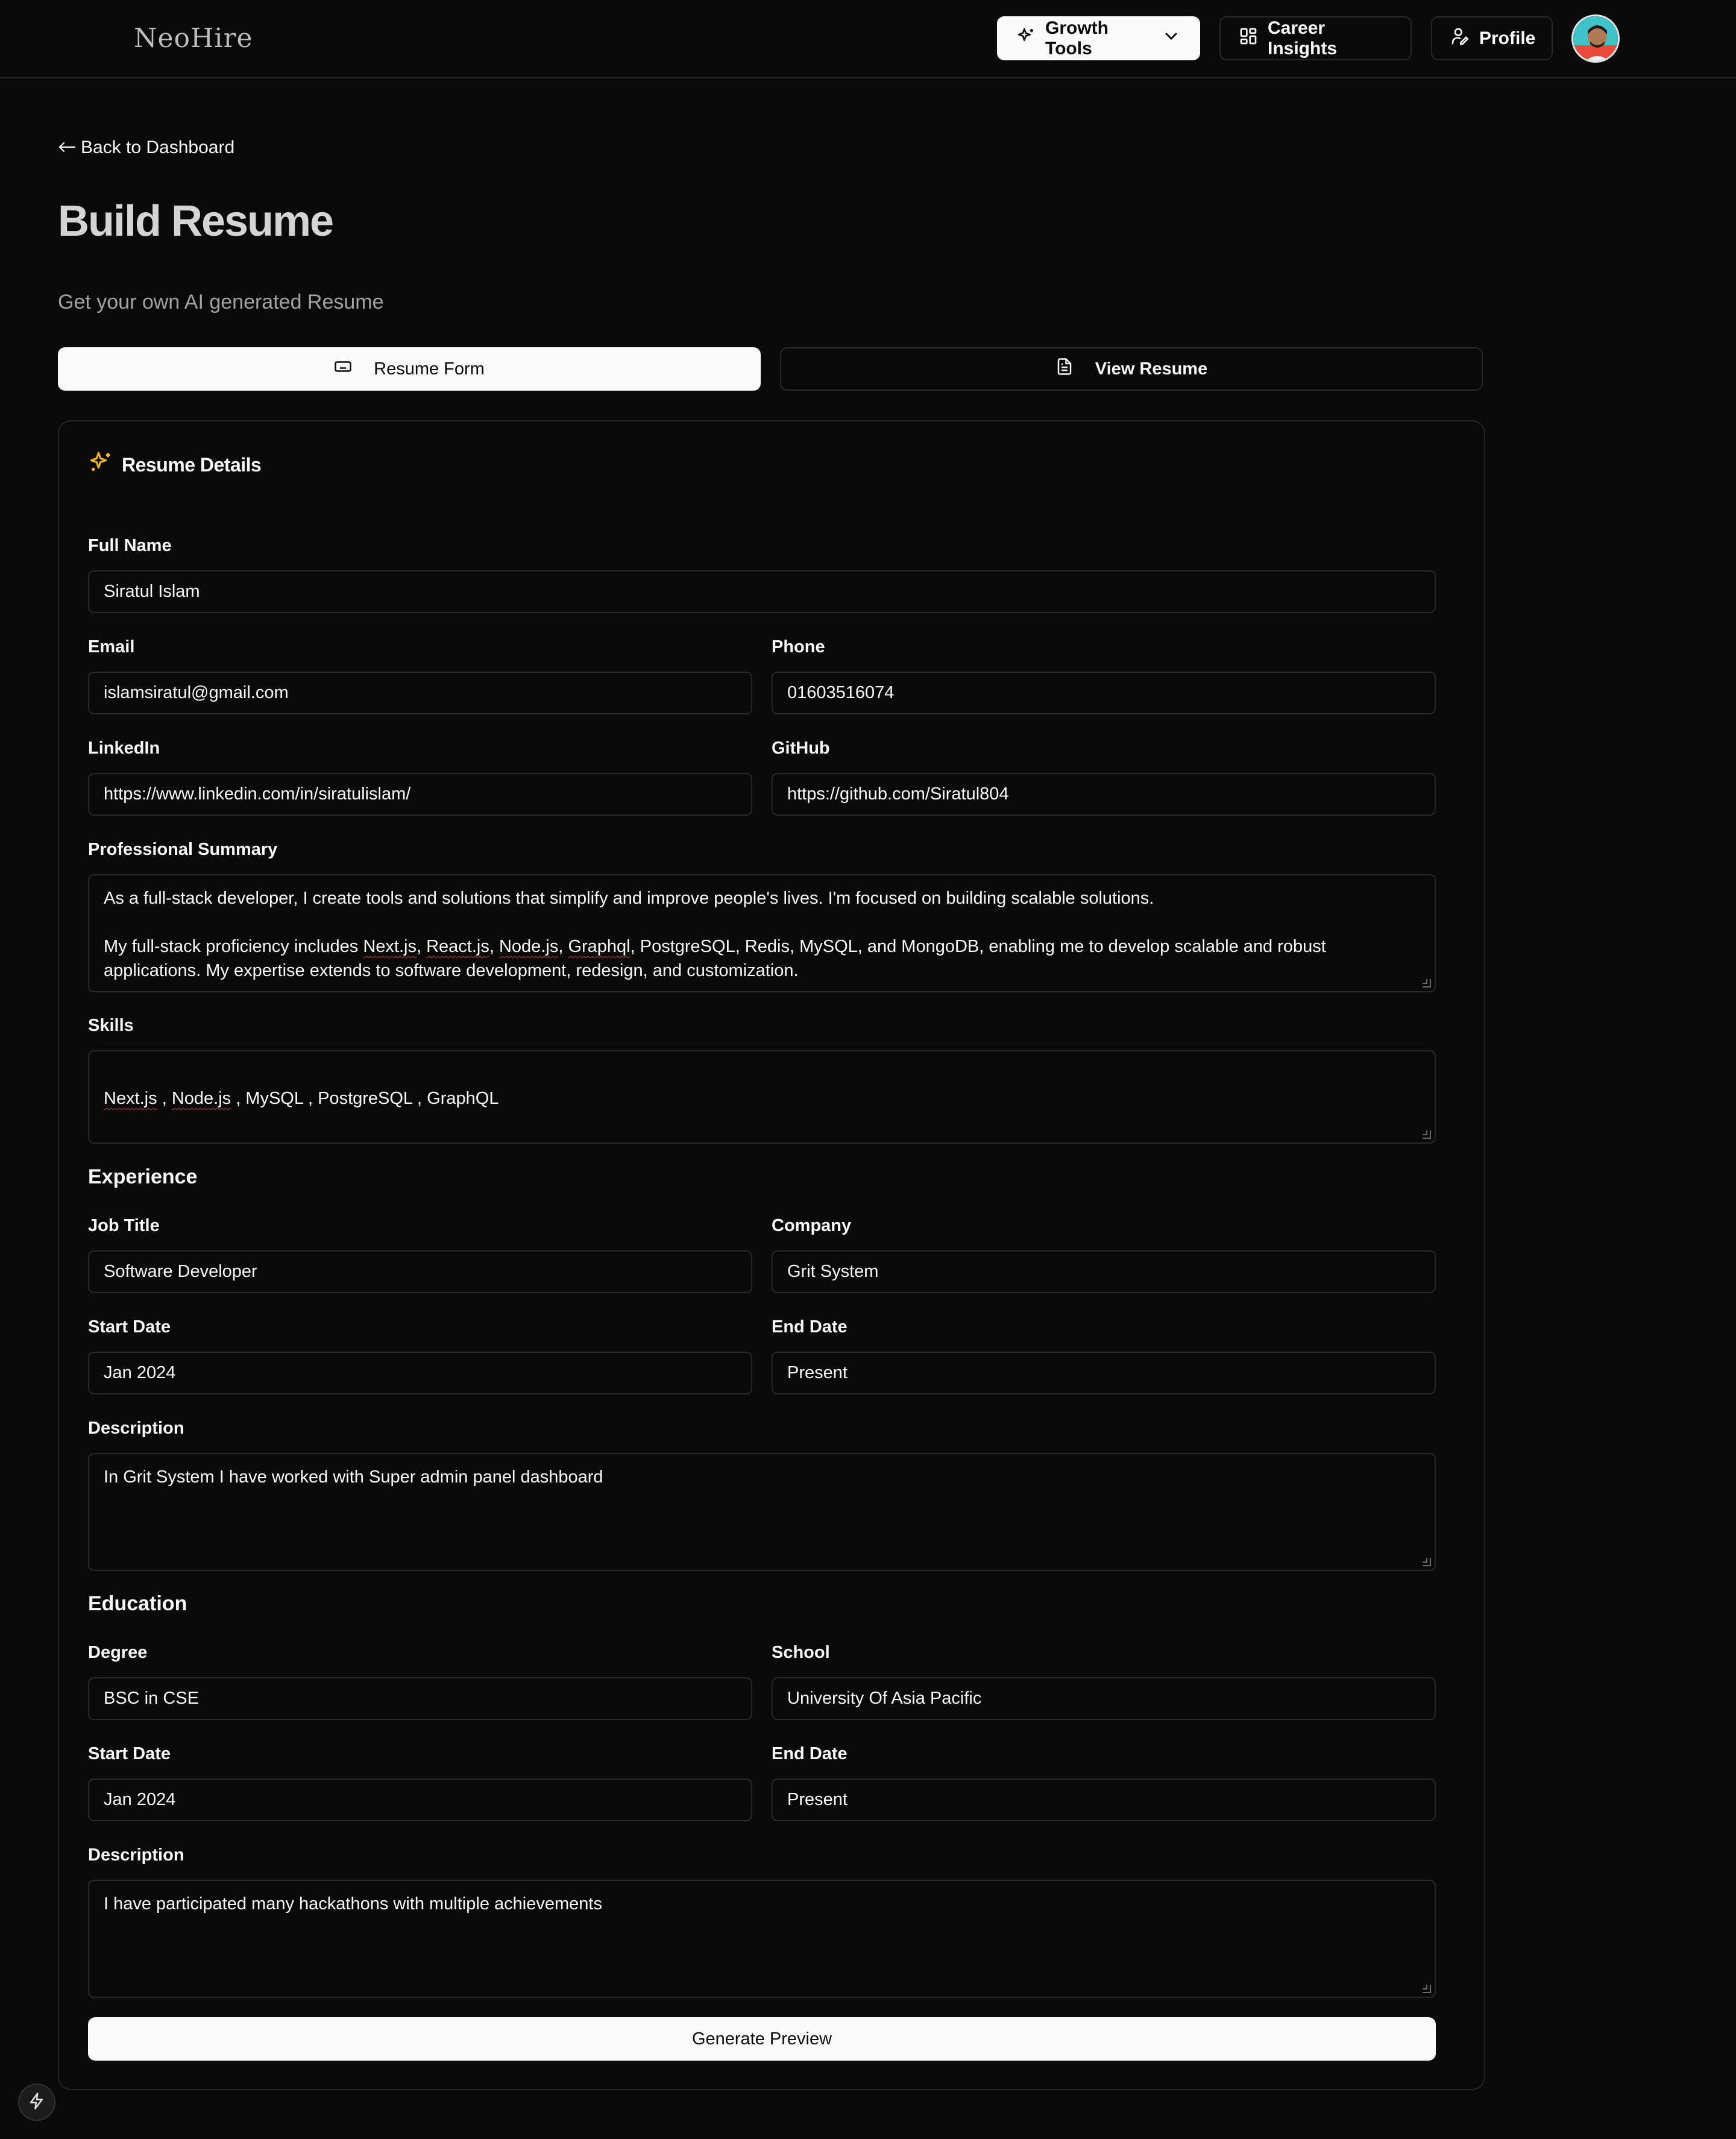 This screenshot has height=2139, width=1736. I want to click on chevron-down-icon, so click(1171, 39).